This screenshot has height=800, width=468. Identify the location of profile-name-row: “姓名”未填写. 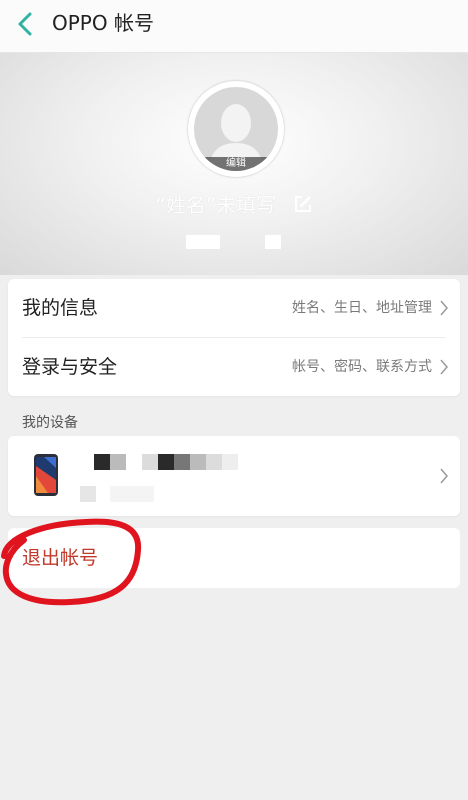
(234, 204).